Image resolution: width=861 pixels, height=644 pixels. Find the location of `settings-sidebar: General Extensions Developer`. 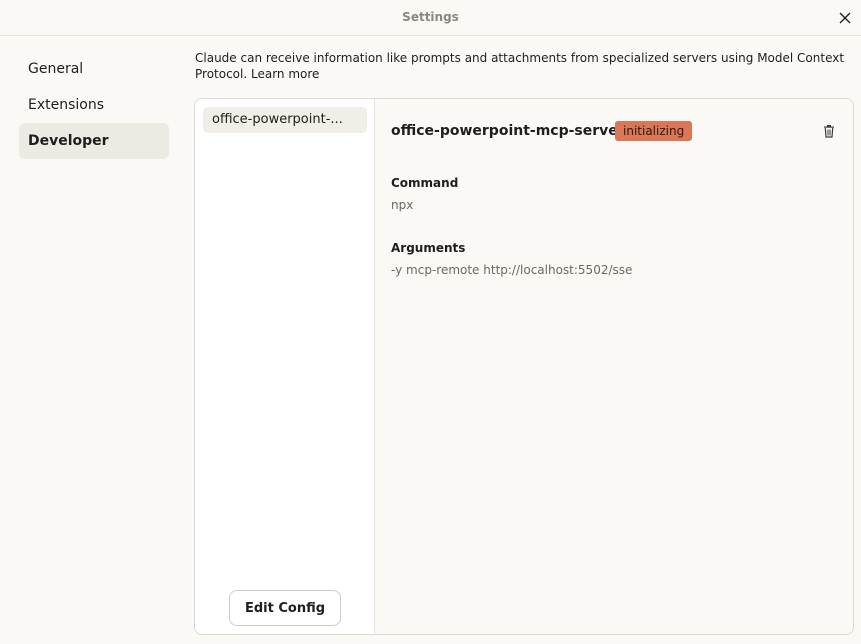

settings-sidebar: General Extensions Developer is located at coordinates (94, 105).